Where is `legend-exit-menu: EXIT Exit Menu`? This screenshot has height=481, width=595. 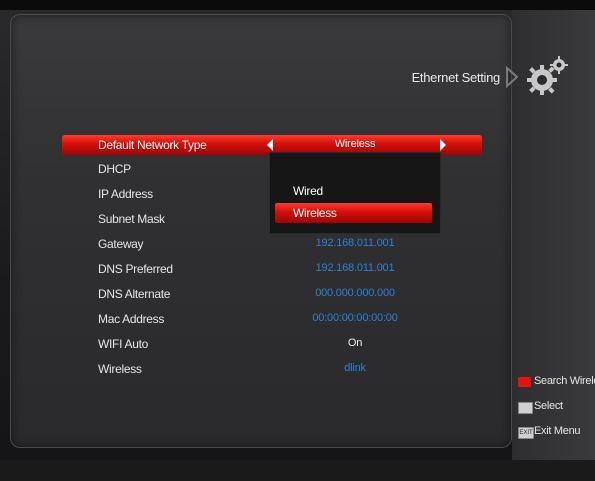 legend-exit-menu: EXIT Exit Menu is located at coordinates (556, 433).